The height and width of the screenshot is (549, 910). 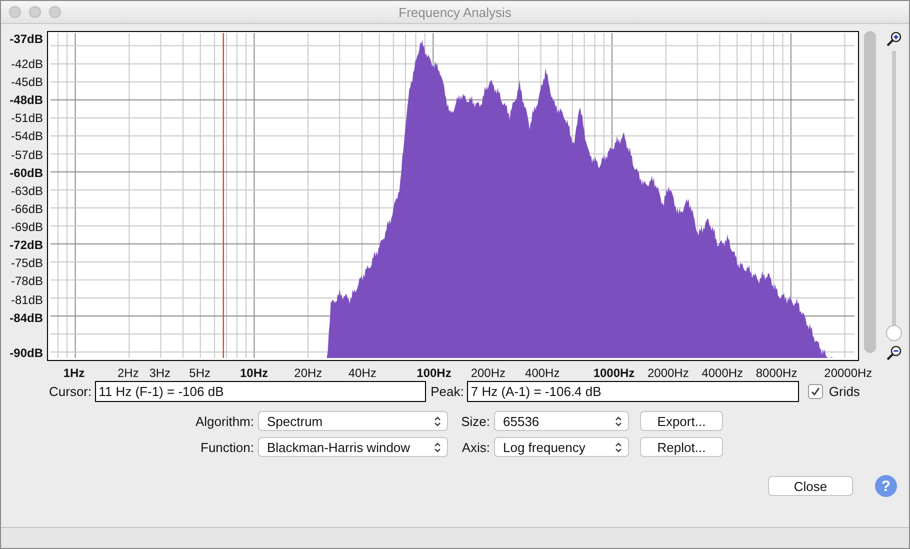 What do you see at coordinates (26, 299) in the screenshot?
I see `y-axis-label: -81dB` at bounding box center [26, 299].